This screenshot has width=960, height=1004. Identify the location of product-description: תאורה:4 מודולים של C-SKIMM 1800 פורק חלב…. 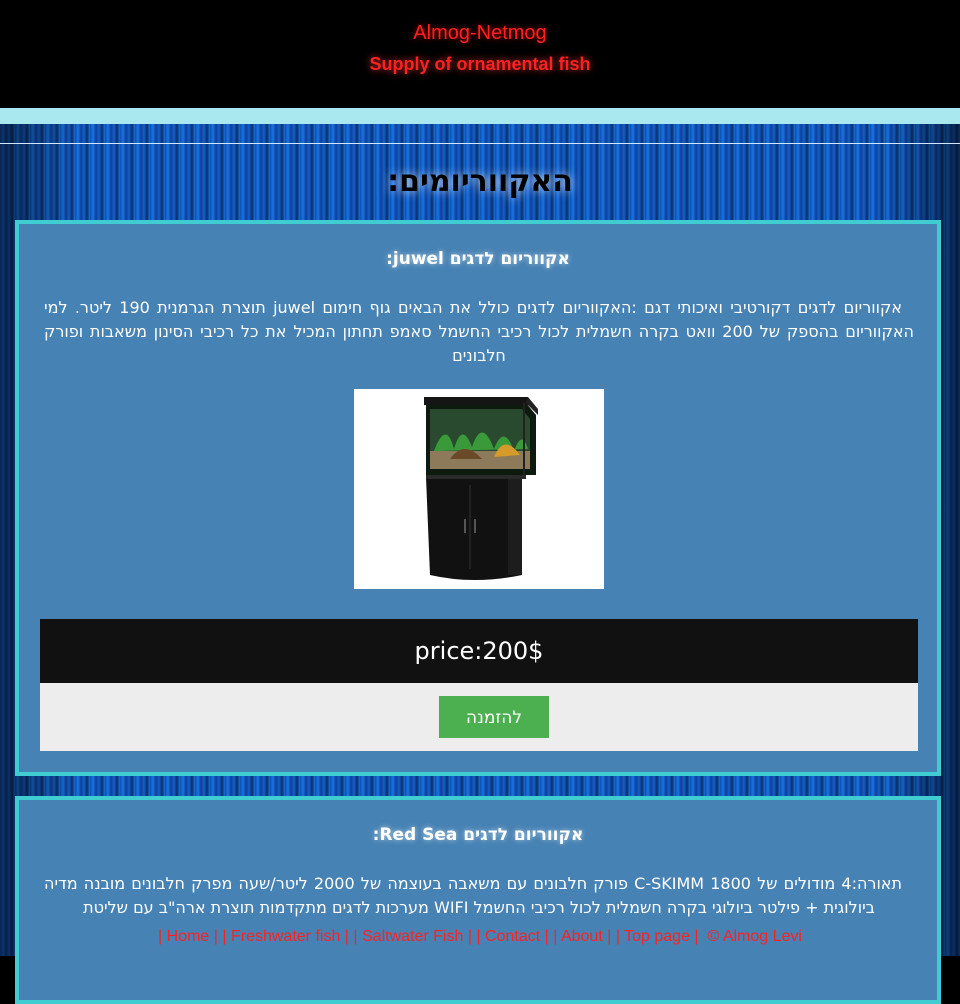
(473, 895).